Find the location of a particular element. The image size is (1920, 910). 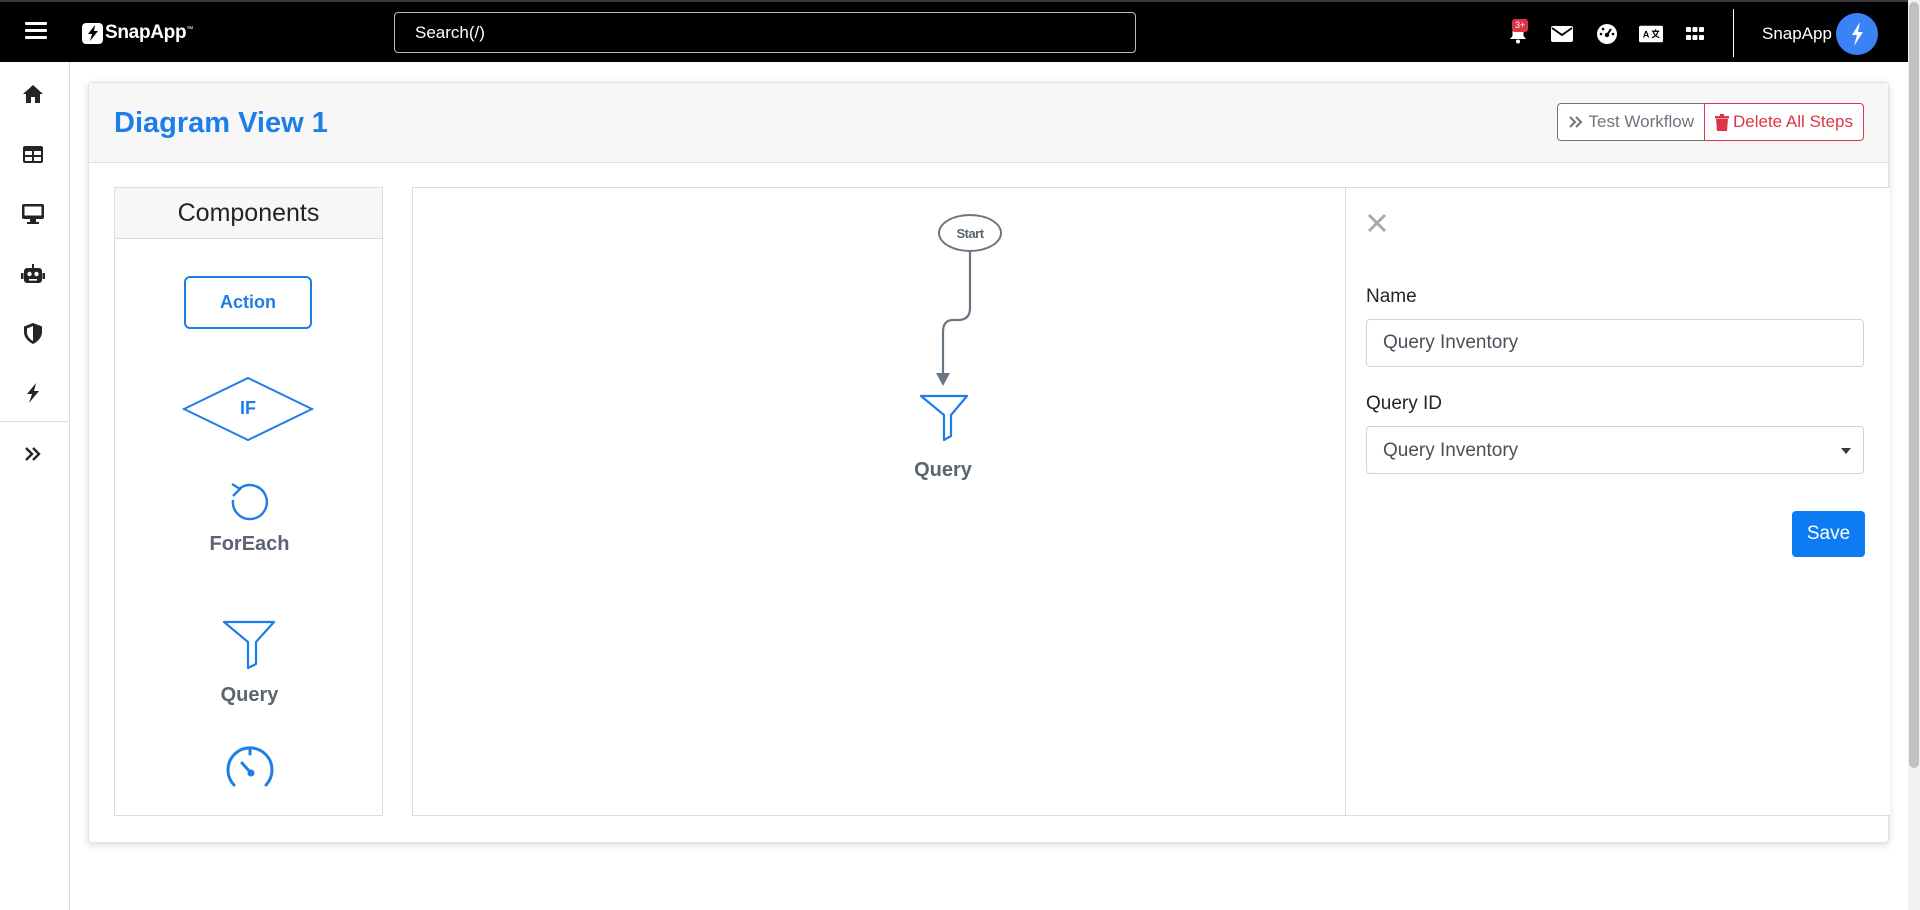

save-button: Save is located at coordinates (1828, 534).